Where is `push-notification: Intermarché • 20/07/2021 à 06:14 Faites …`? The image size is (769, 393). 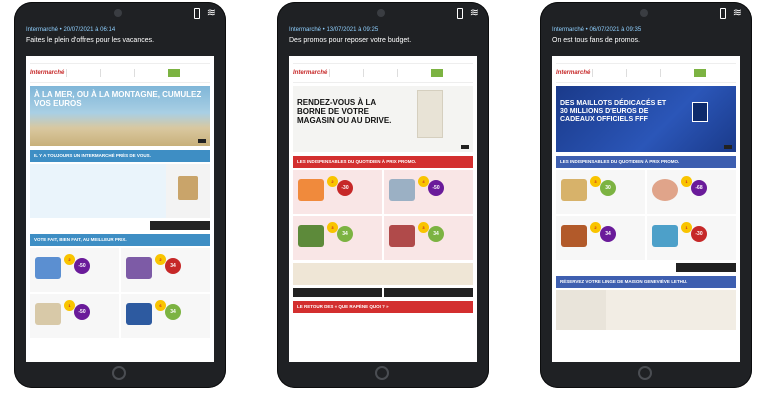
push-notification: Intermarché • 20/07/2021 à 06:14 Faites … is located at coordinates (120, 40).